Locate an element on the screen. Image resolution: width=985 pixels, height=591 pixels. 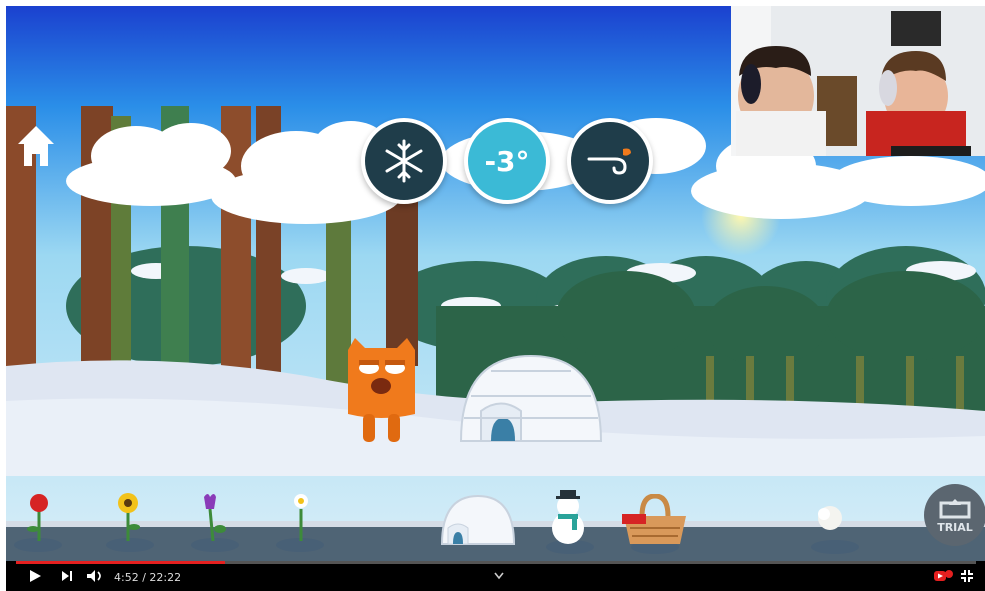
temperature-value: -3° is located at coordinates (507, 161).